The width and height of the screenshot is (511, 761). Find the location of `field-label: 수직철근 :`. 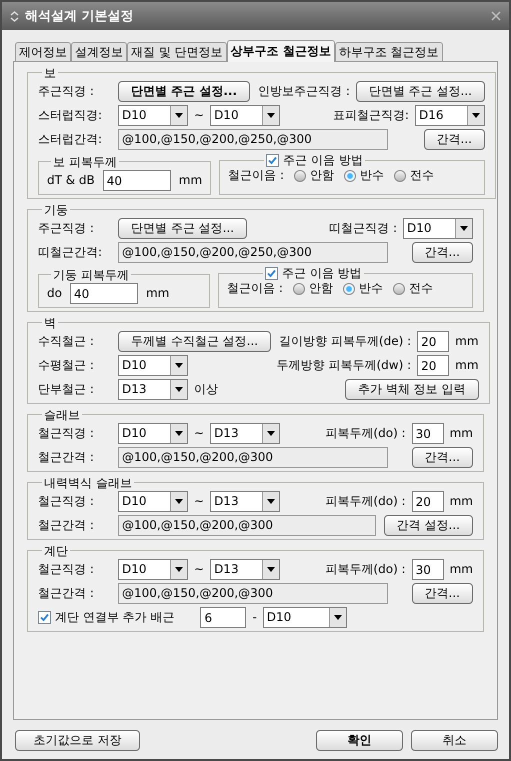

field-label: 수직철근 : is located at coordinates (66, 341).